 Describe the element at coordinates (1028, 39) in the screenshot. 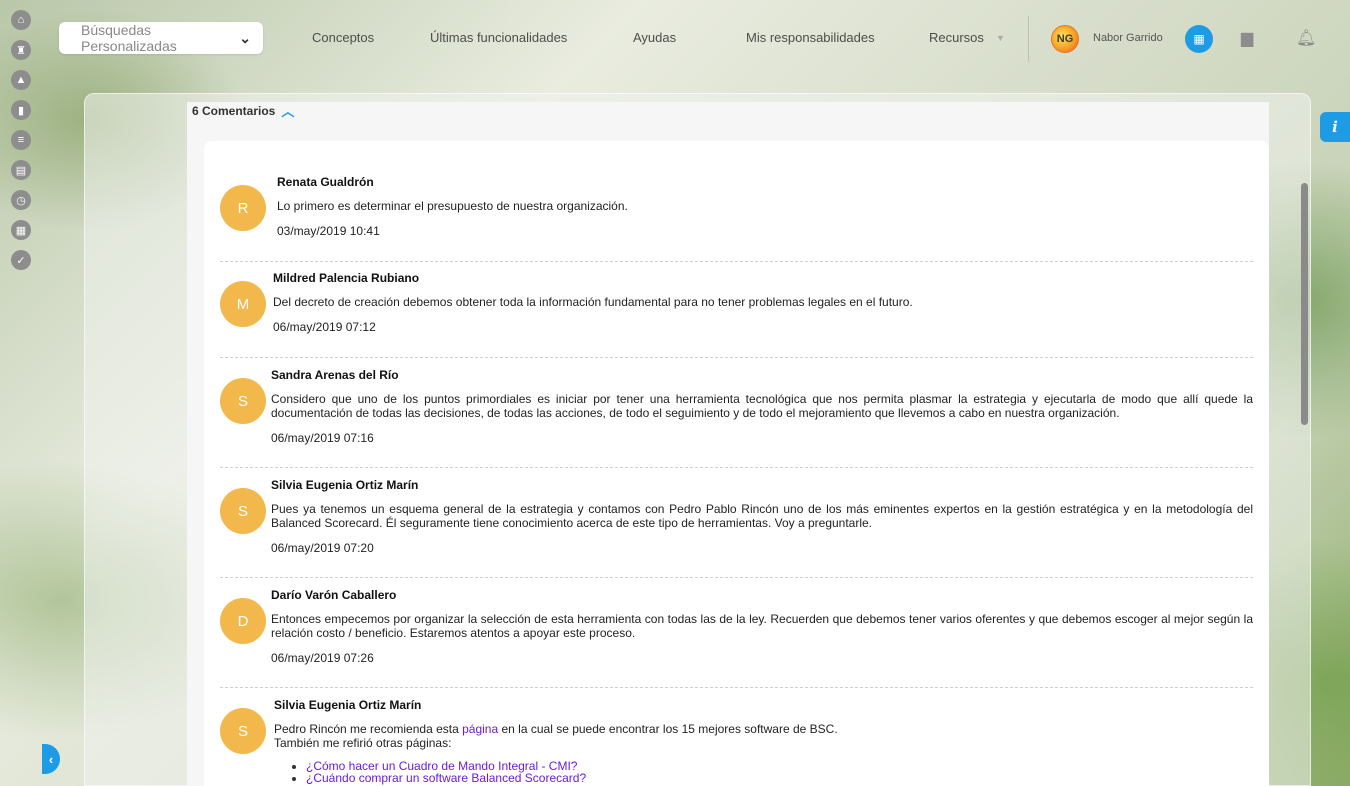

I see `nav-separator` at that location.